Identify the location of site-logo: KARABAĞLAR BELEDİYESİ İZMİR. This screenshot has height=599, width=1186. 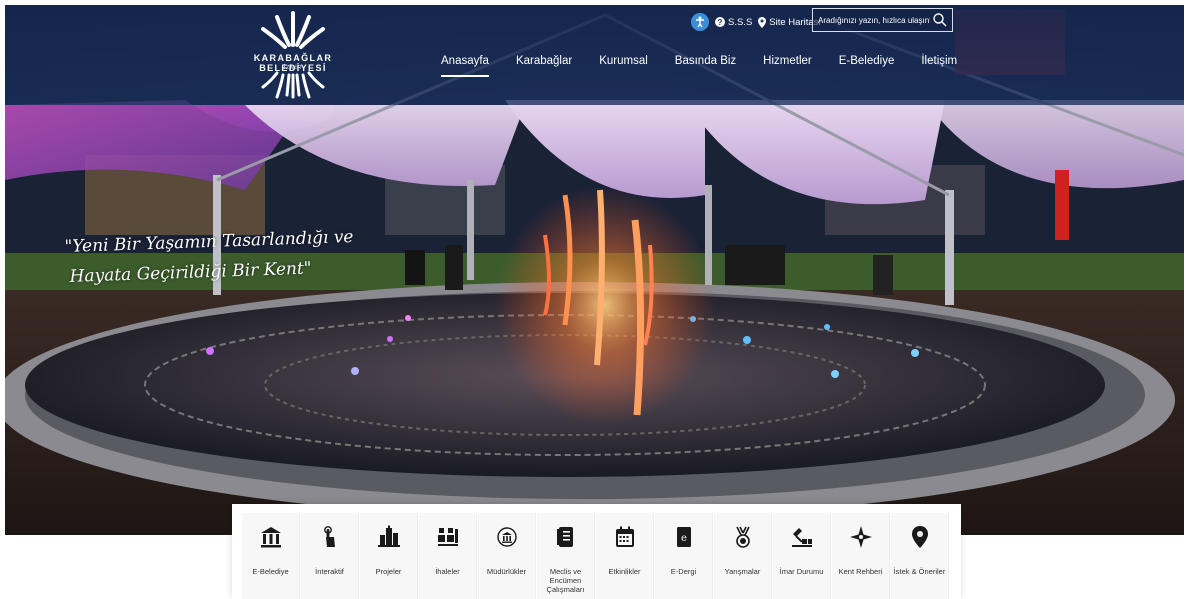
(293, 56).